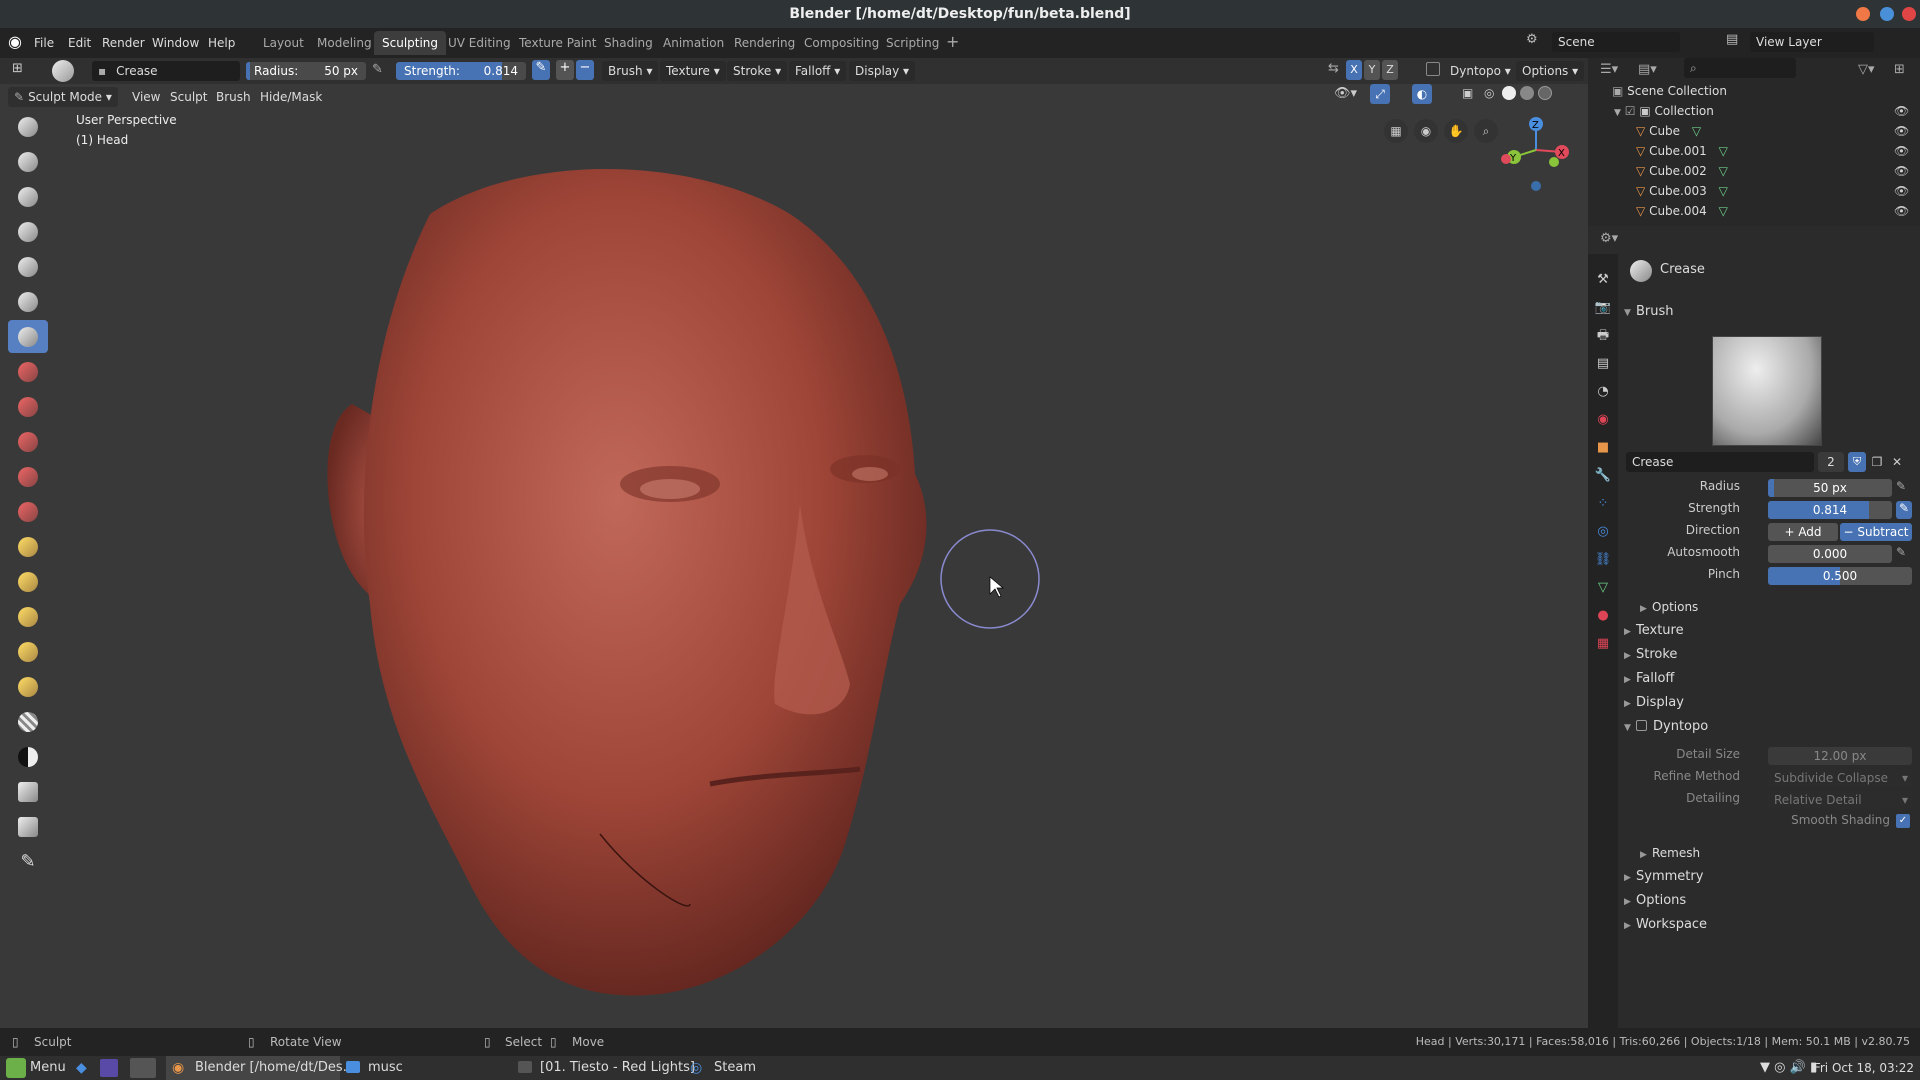 The image size is (1920, 1080). I want to click on menu-brush: Brush, so click(233, 97).